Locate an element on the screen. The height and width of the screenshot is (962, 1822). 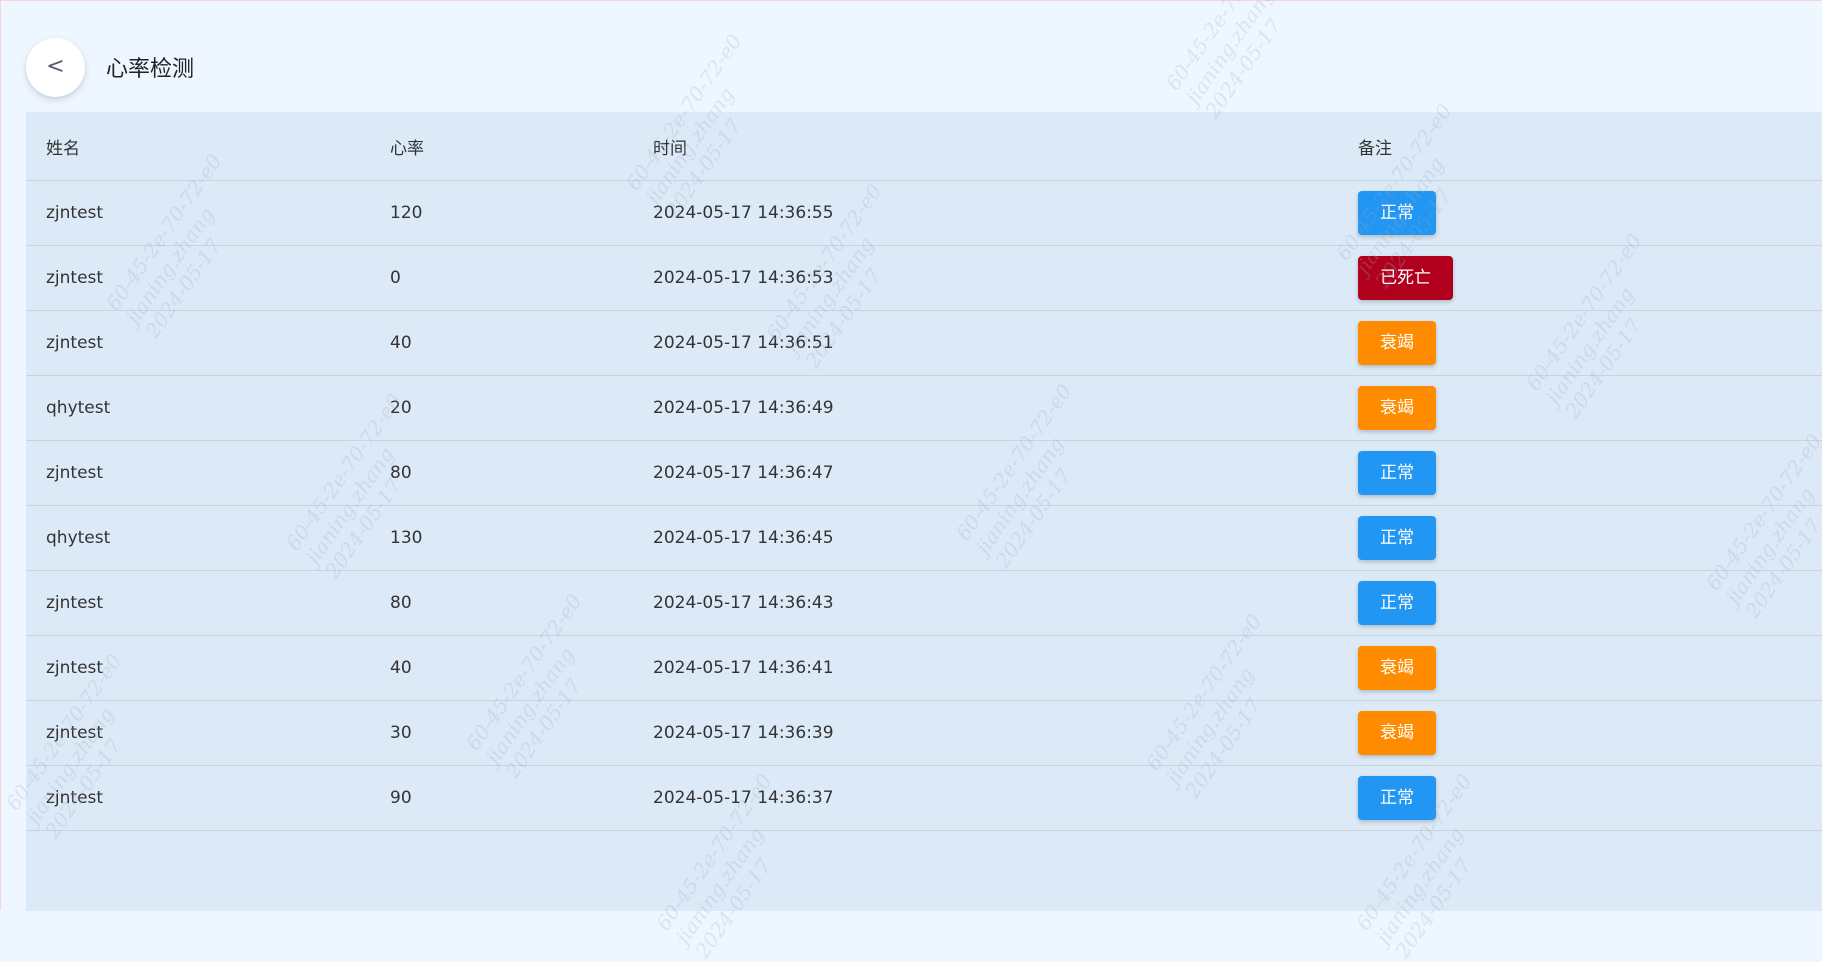
column-header-name: 姓名 is located at coordinates (208, 146).